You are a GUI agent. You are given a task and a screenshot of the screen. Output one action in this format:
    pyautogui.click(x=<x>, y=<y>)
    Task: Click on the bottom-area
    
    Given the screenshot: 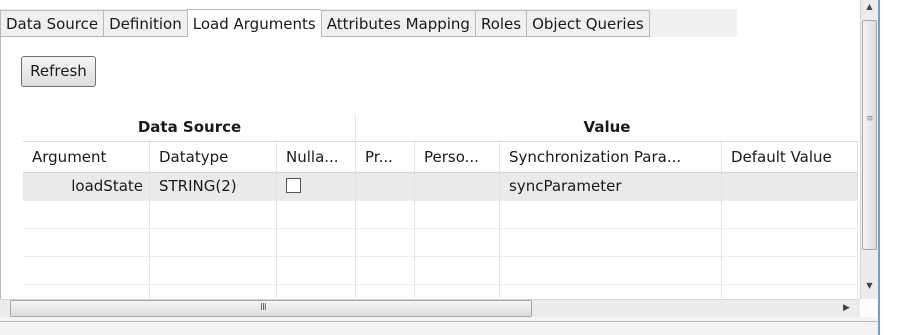 What is the action you would take?
    pyautogui.click(x=439, y=326)
    